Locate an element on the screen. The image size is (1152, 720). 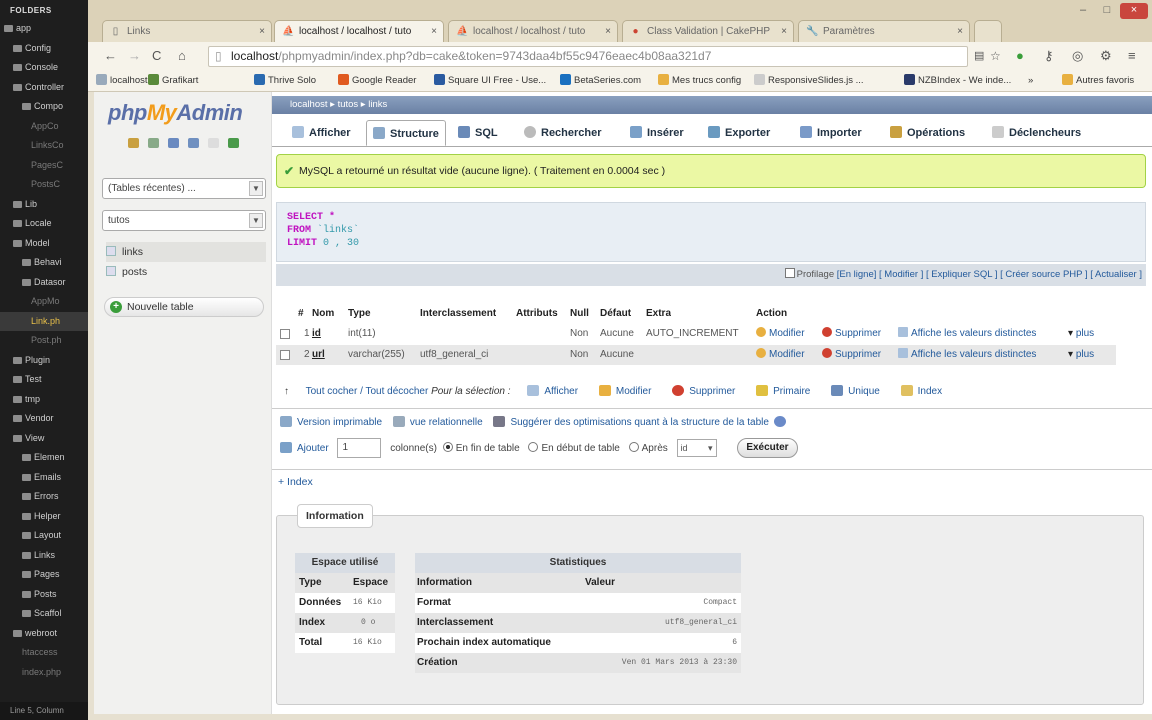
folder-item: Plugin is located at coordinates (44, 361).